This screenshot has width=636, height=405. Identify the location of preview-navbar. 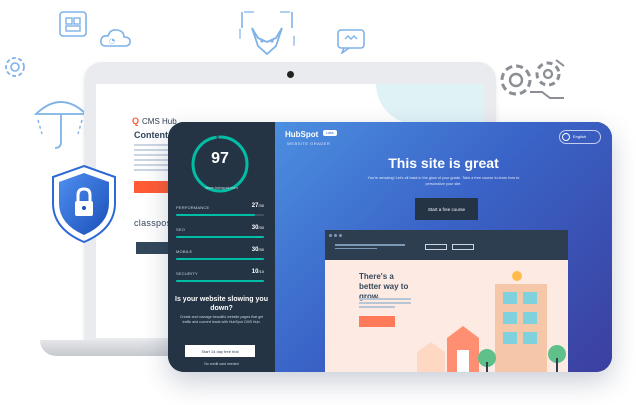
(446, 245).